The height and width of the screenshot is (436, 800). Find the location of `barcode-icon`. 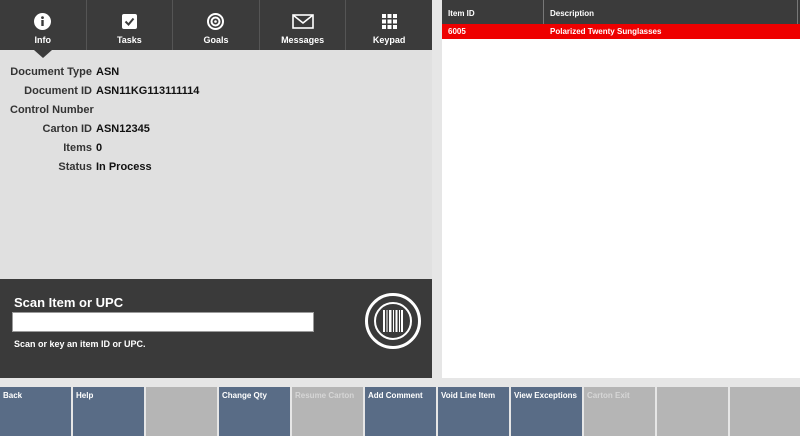

barcode-icon is located at coordinates (393, 321).